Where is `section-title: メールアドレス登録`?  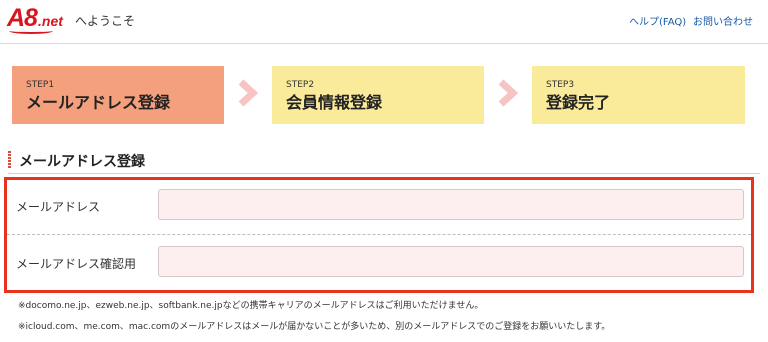
section-title: メールアドレス登録 is located at coordinates (82, 162).